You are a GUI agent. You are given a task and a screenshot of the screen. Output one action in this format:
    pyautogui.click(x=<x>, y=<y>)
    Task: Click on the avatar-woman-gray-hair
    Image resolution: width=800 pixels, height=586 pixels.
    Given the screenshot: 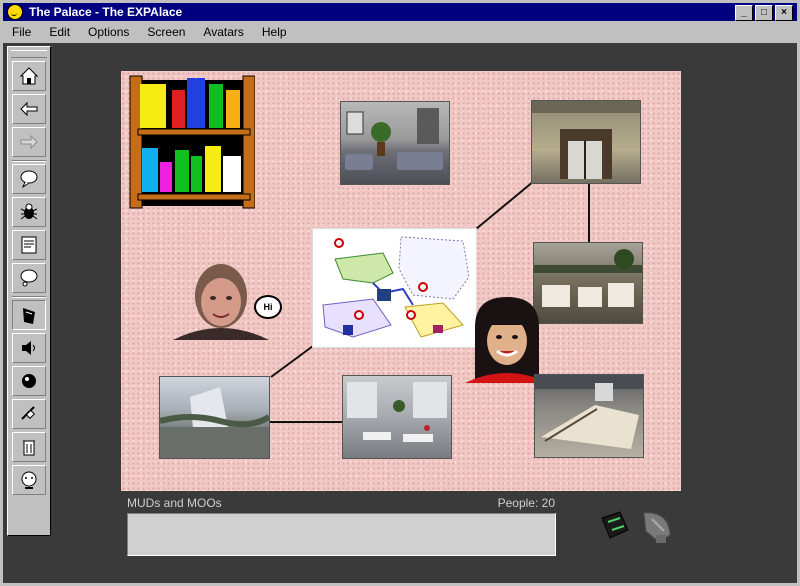 What is the action you would take?
    pyautogui.click(x=221, y=298)
    